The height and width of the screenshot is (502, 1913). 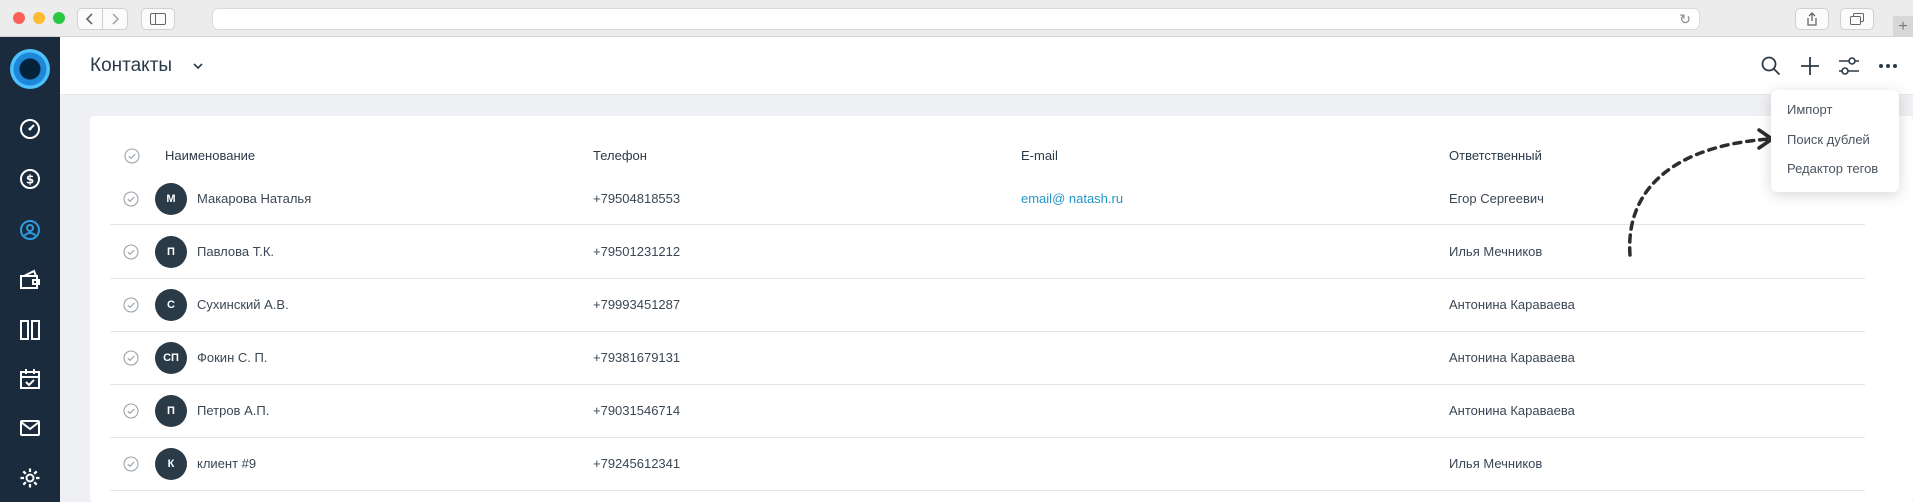 What do you see at coordinates (198, 66) in the screenshot?
I see `chevron-down-icon` at bounding box center [198, 66].